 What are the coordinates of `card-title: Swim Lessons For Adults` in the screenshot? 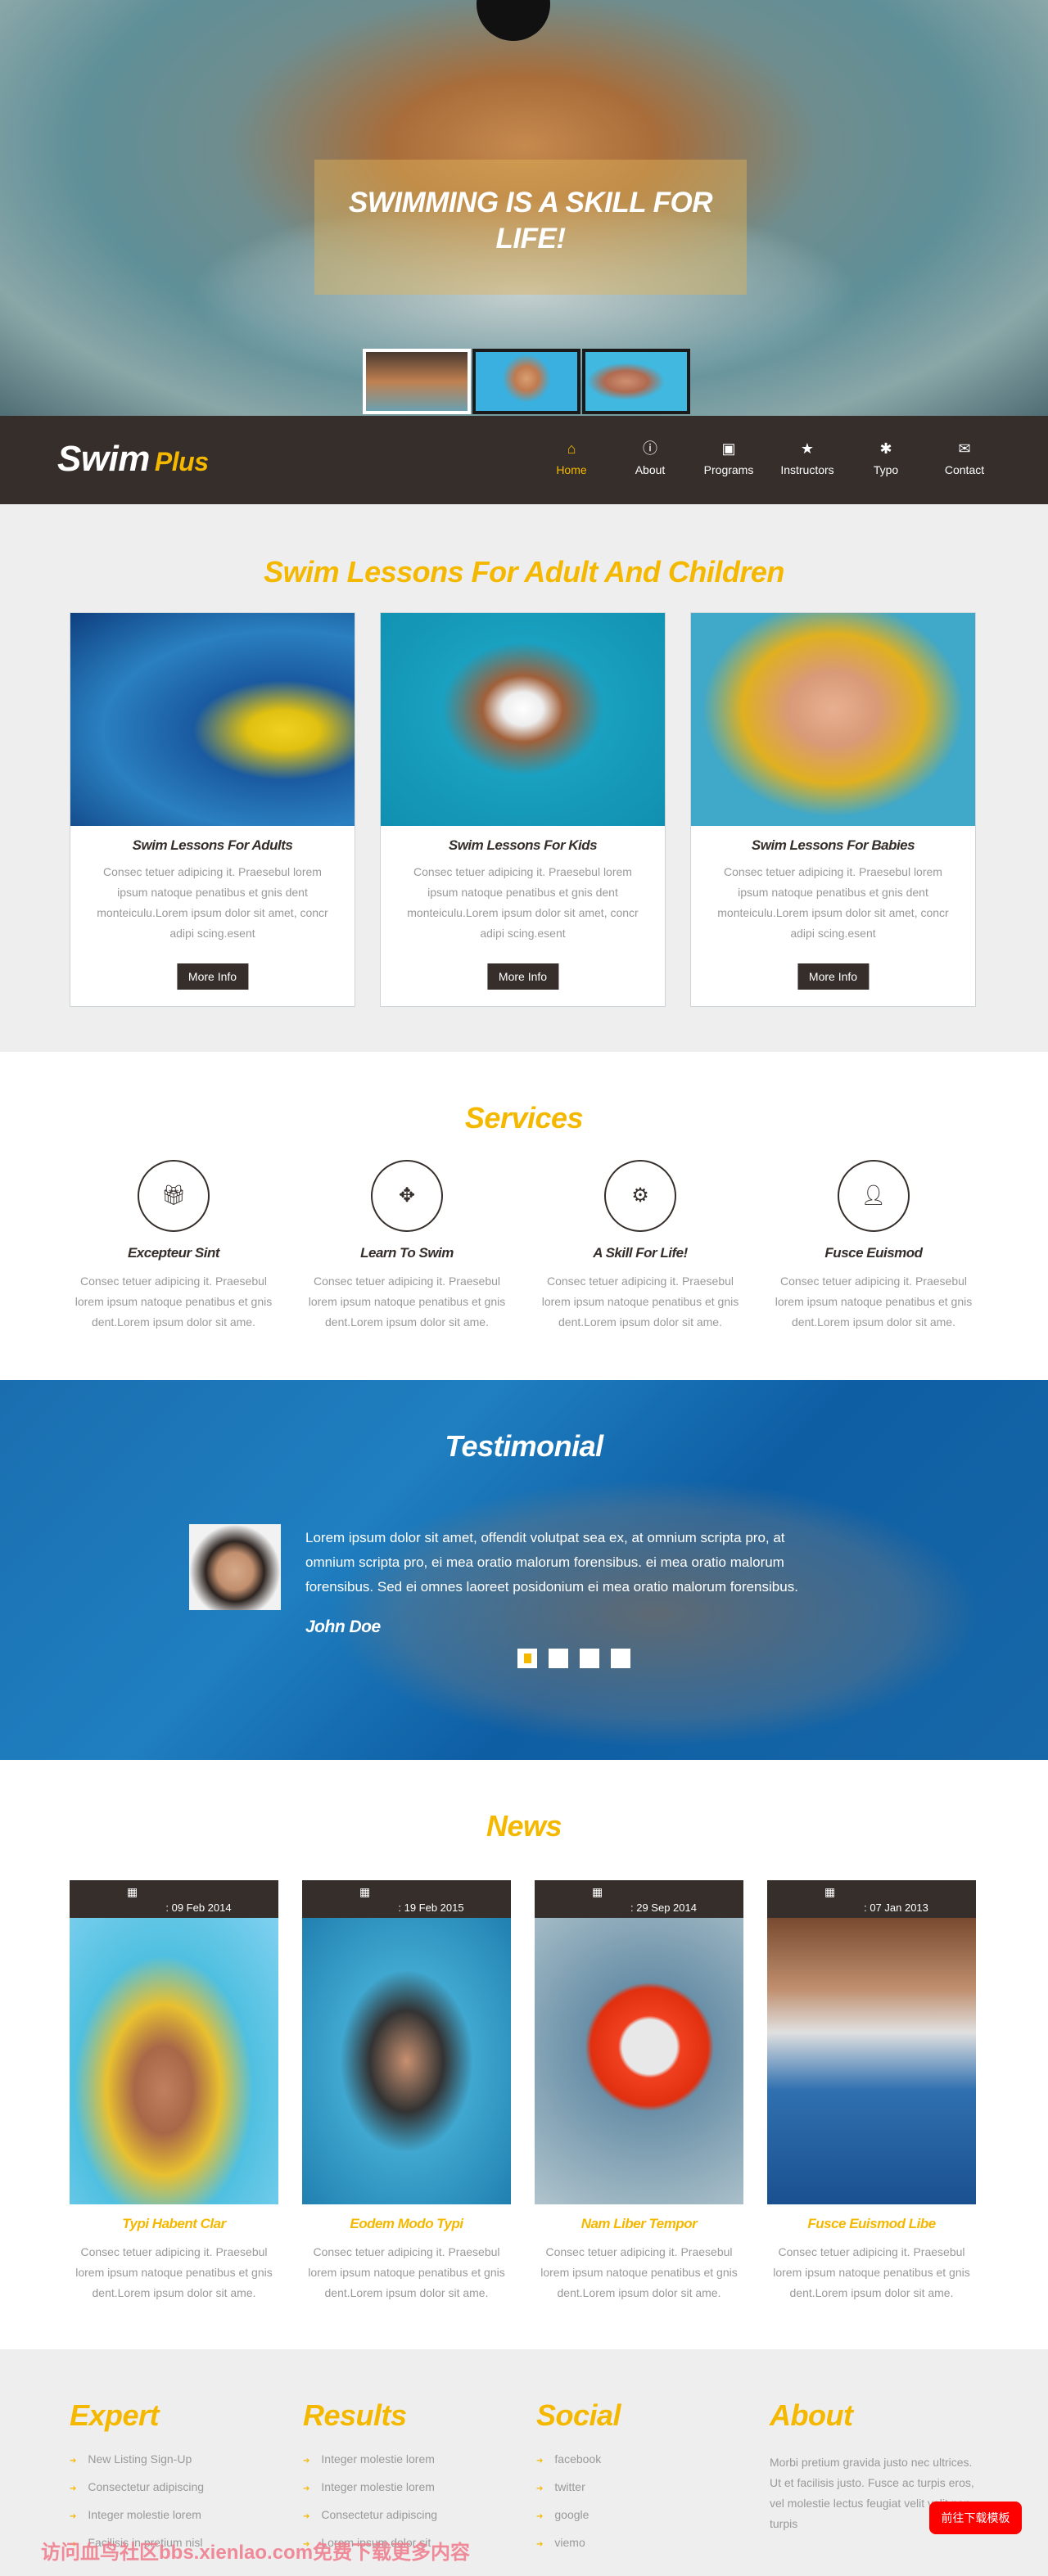 It's located at (213, 845).